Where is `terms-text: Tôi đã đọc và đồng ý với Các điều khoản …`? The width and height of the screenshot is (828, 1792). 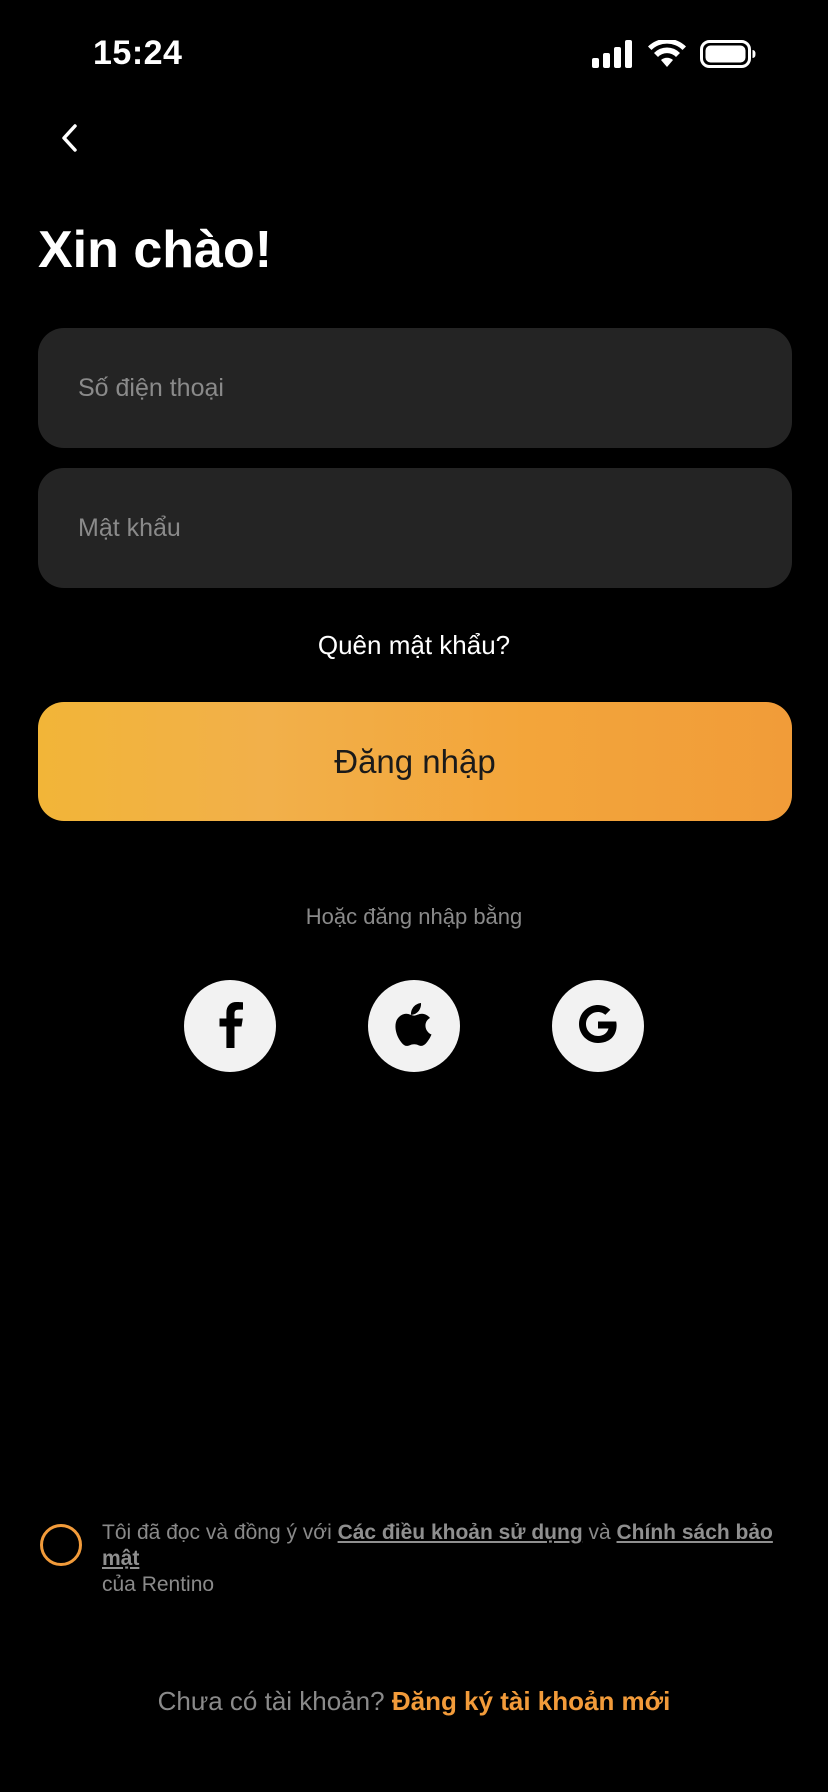
terms-text: Tôi đã đọc và đồng ý với Các điều khoản … is located at coordinates (451, 1559).